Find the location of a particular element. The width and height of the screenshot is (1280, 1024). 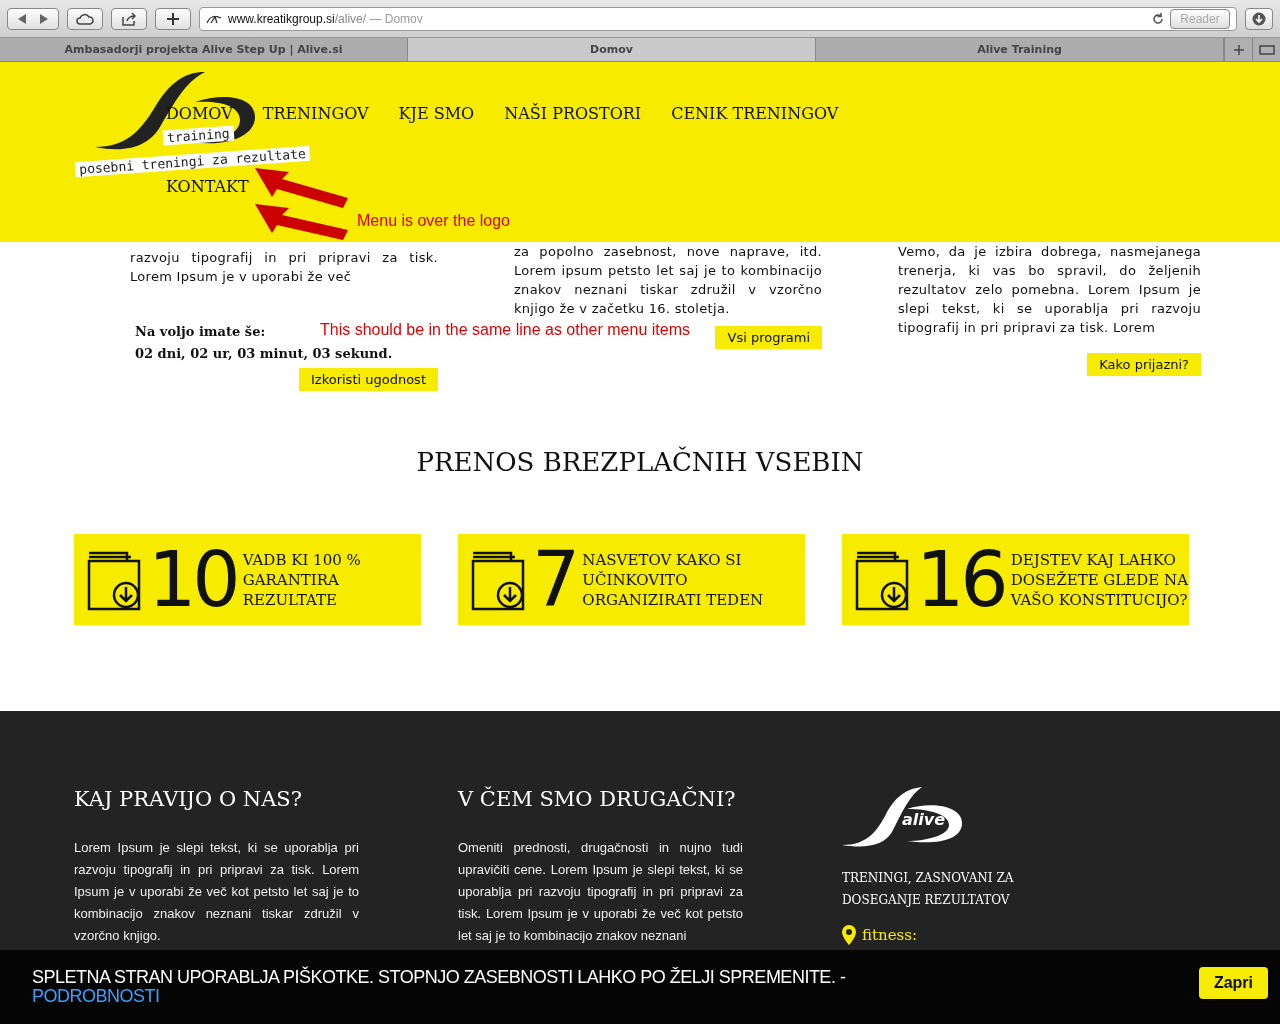

new-tab-button is located at coordinates (1238, 49).